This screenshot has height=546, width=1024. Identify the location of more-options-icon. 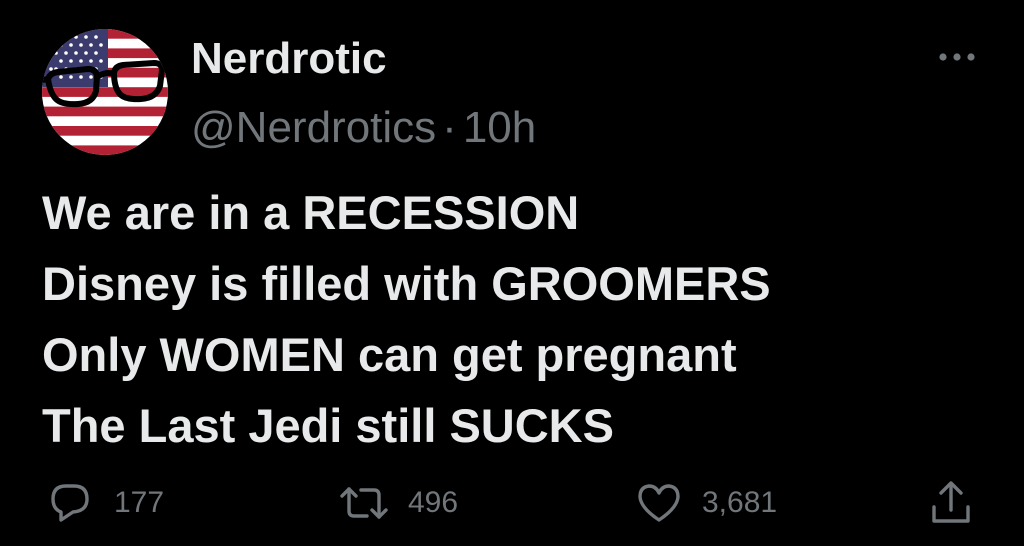
(957, 57).